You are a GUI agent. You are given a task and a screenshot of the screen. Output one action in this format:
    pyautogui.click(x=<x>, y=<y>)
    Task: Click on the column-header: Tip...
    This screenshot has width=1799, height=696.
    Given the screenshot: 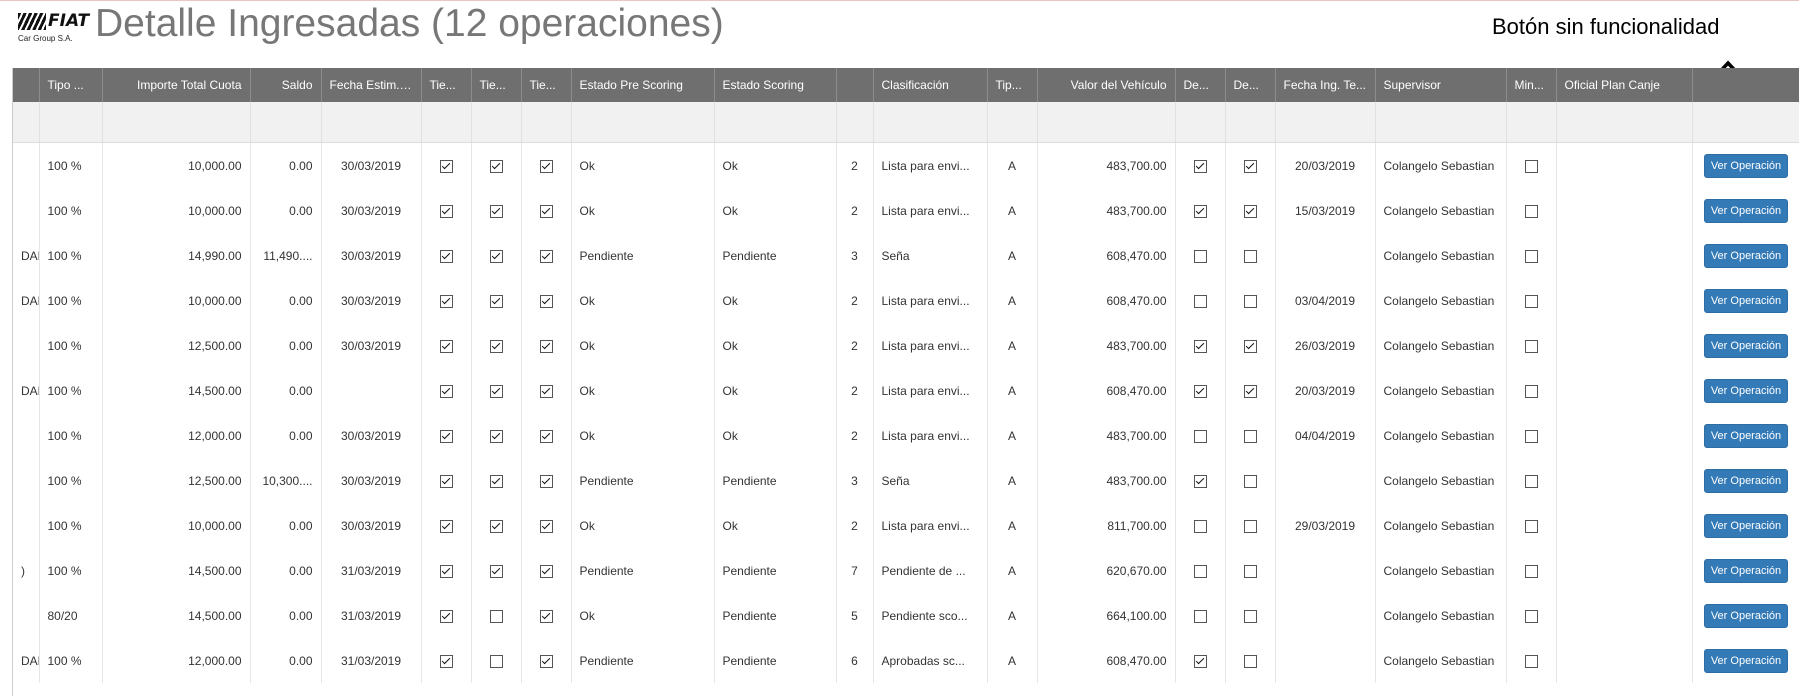 What is the action you would take?
    pyautogui.click(x=1012, y=85)
    